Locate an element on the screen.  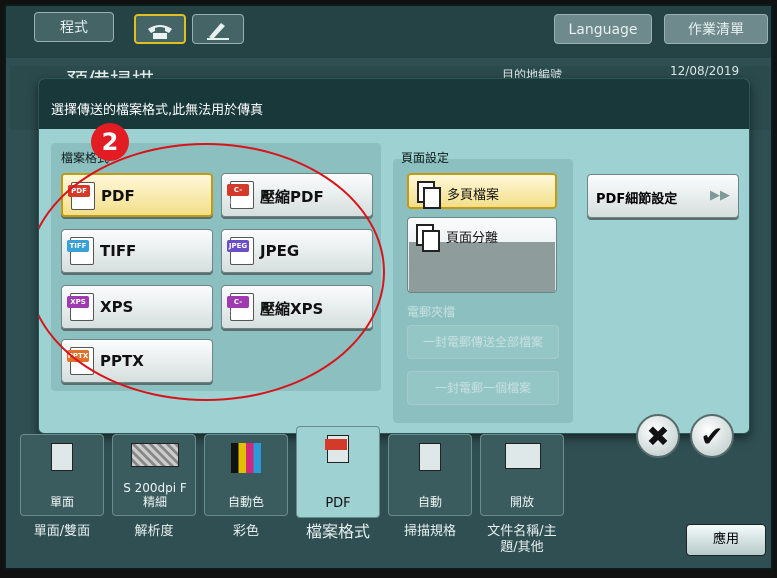
caption-color: 彩色 is located at coordinates (245, 531).